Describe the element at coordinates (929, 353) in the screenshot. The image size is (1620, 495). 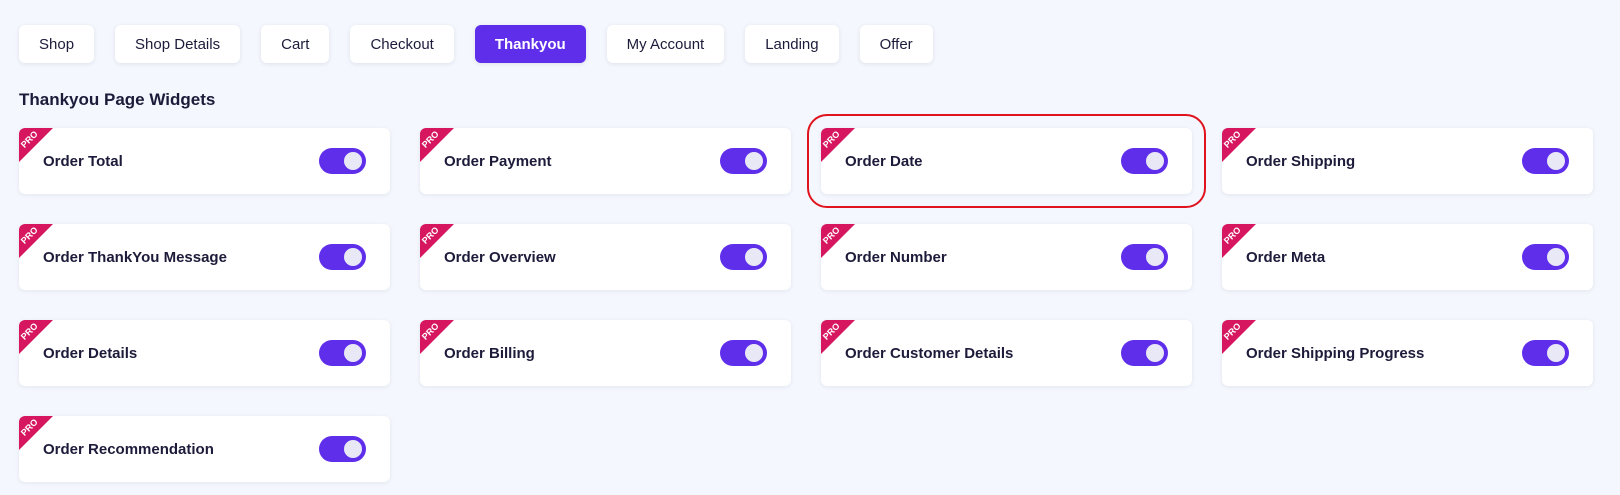
I see `widget-label: Order Customer Details` at that location.